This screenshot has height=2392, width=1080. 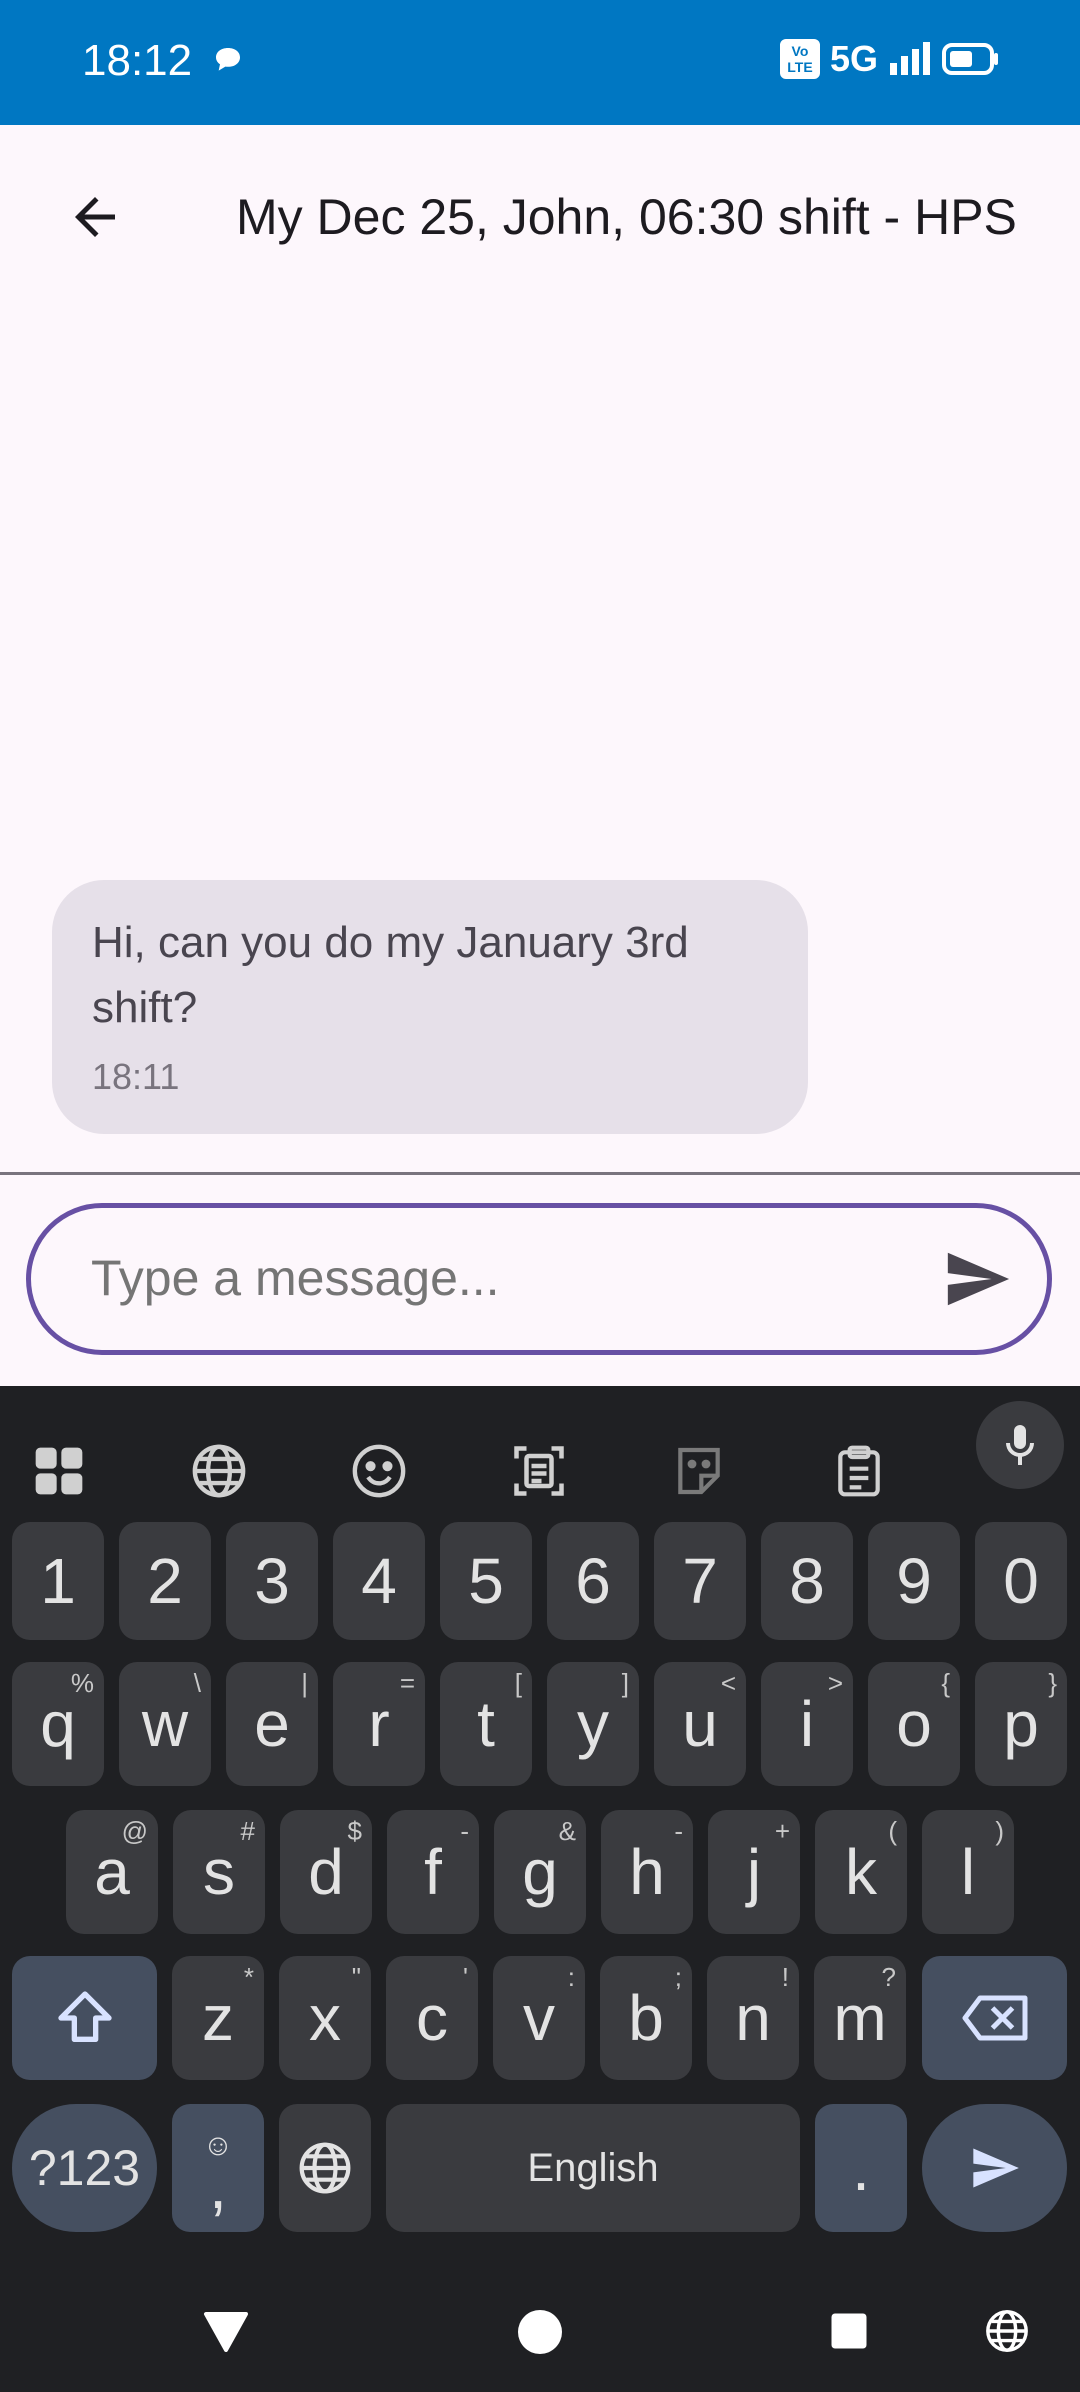 I want to click on key-g: g &, so click(x=540, y=1872).